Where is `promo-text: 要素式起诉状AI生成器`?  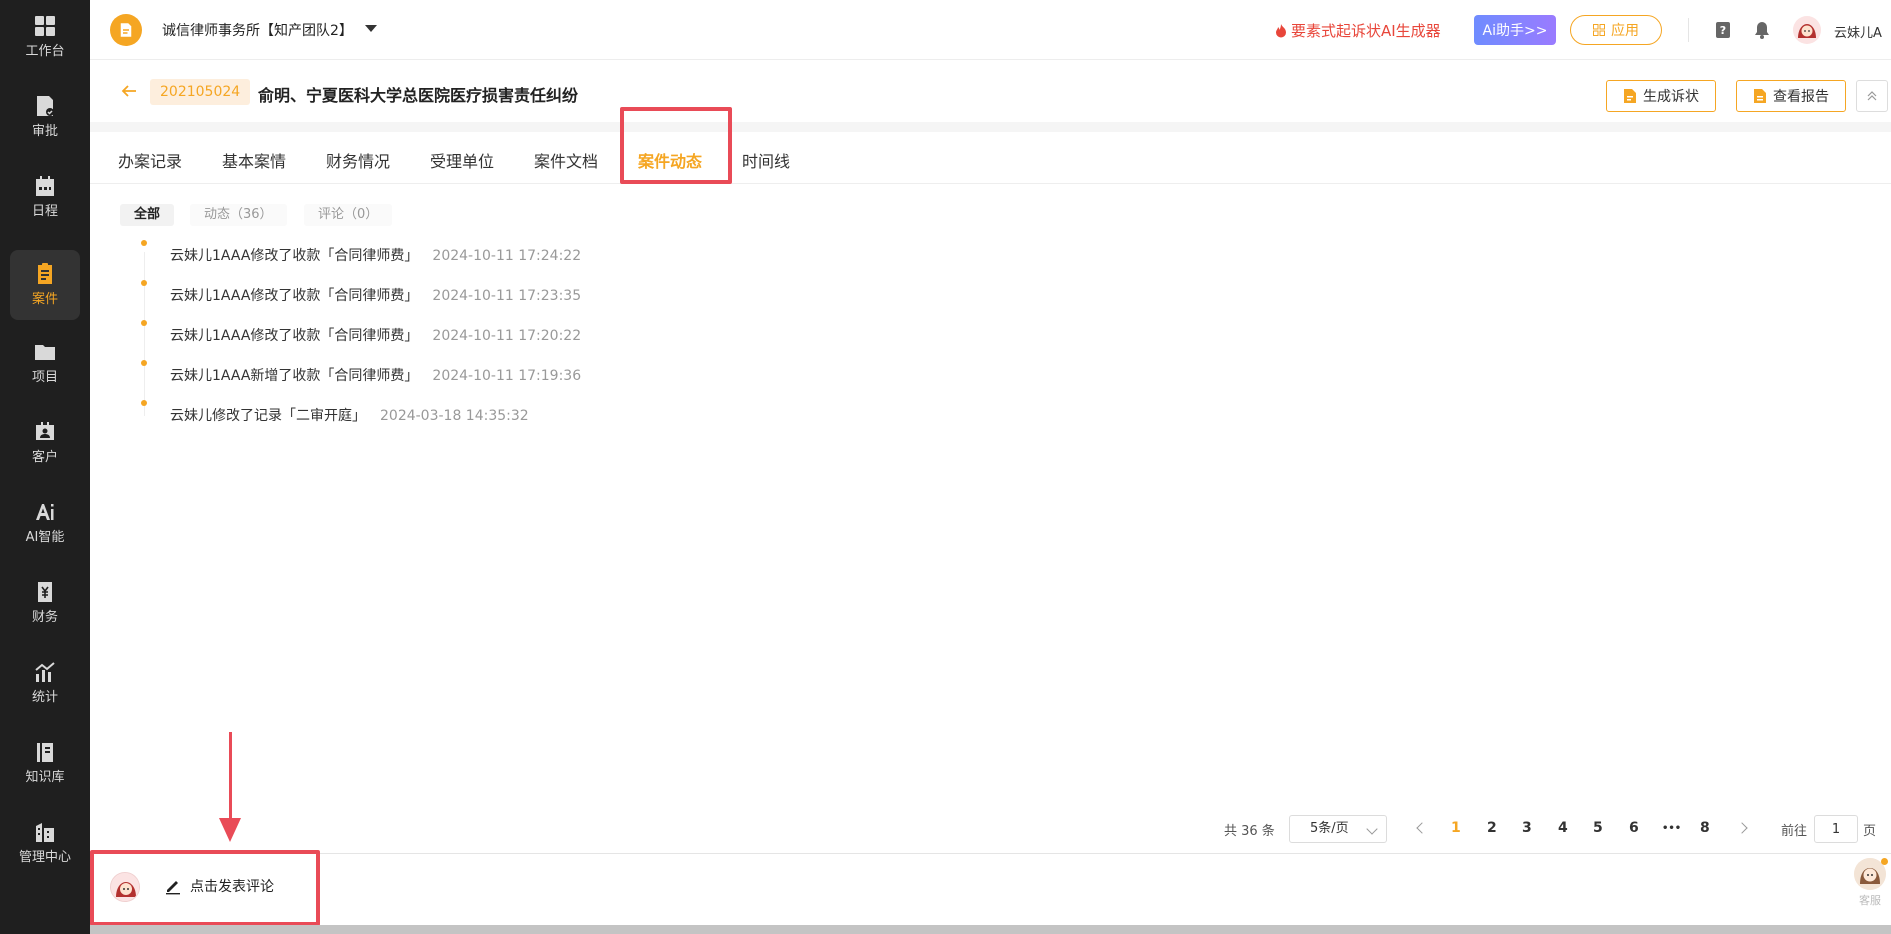
promo-text: 要素式起诉状AI生成器 is located at coordinates (1366, 31).